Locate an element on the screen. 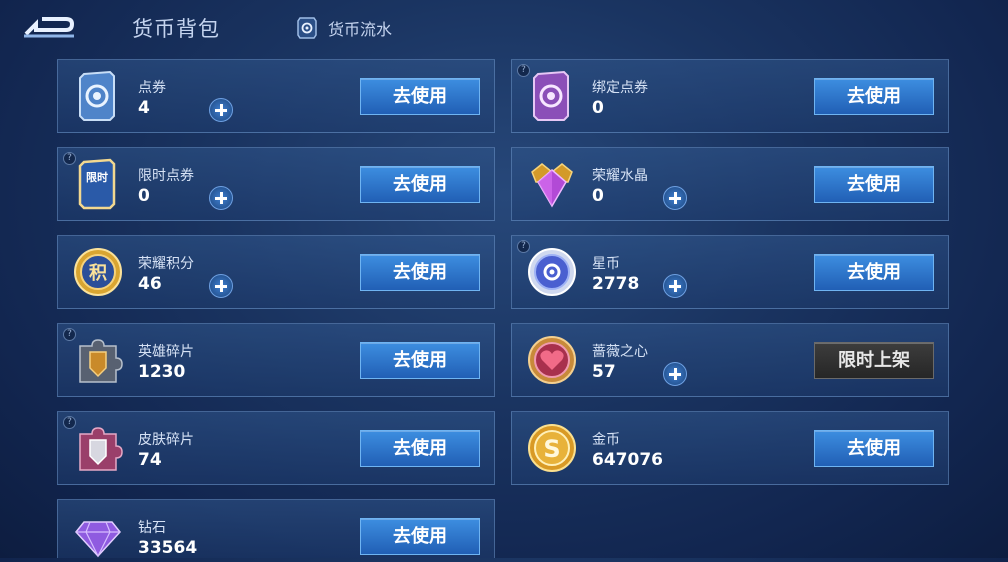 The width and height of the screenshot is (1008, 562). currency-card-crystal: 荣耀水晶 0 去使用 is located at coordinates (730, 184).